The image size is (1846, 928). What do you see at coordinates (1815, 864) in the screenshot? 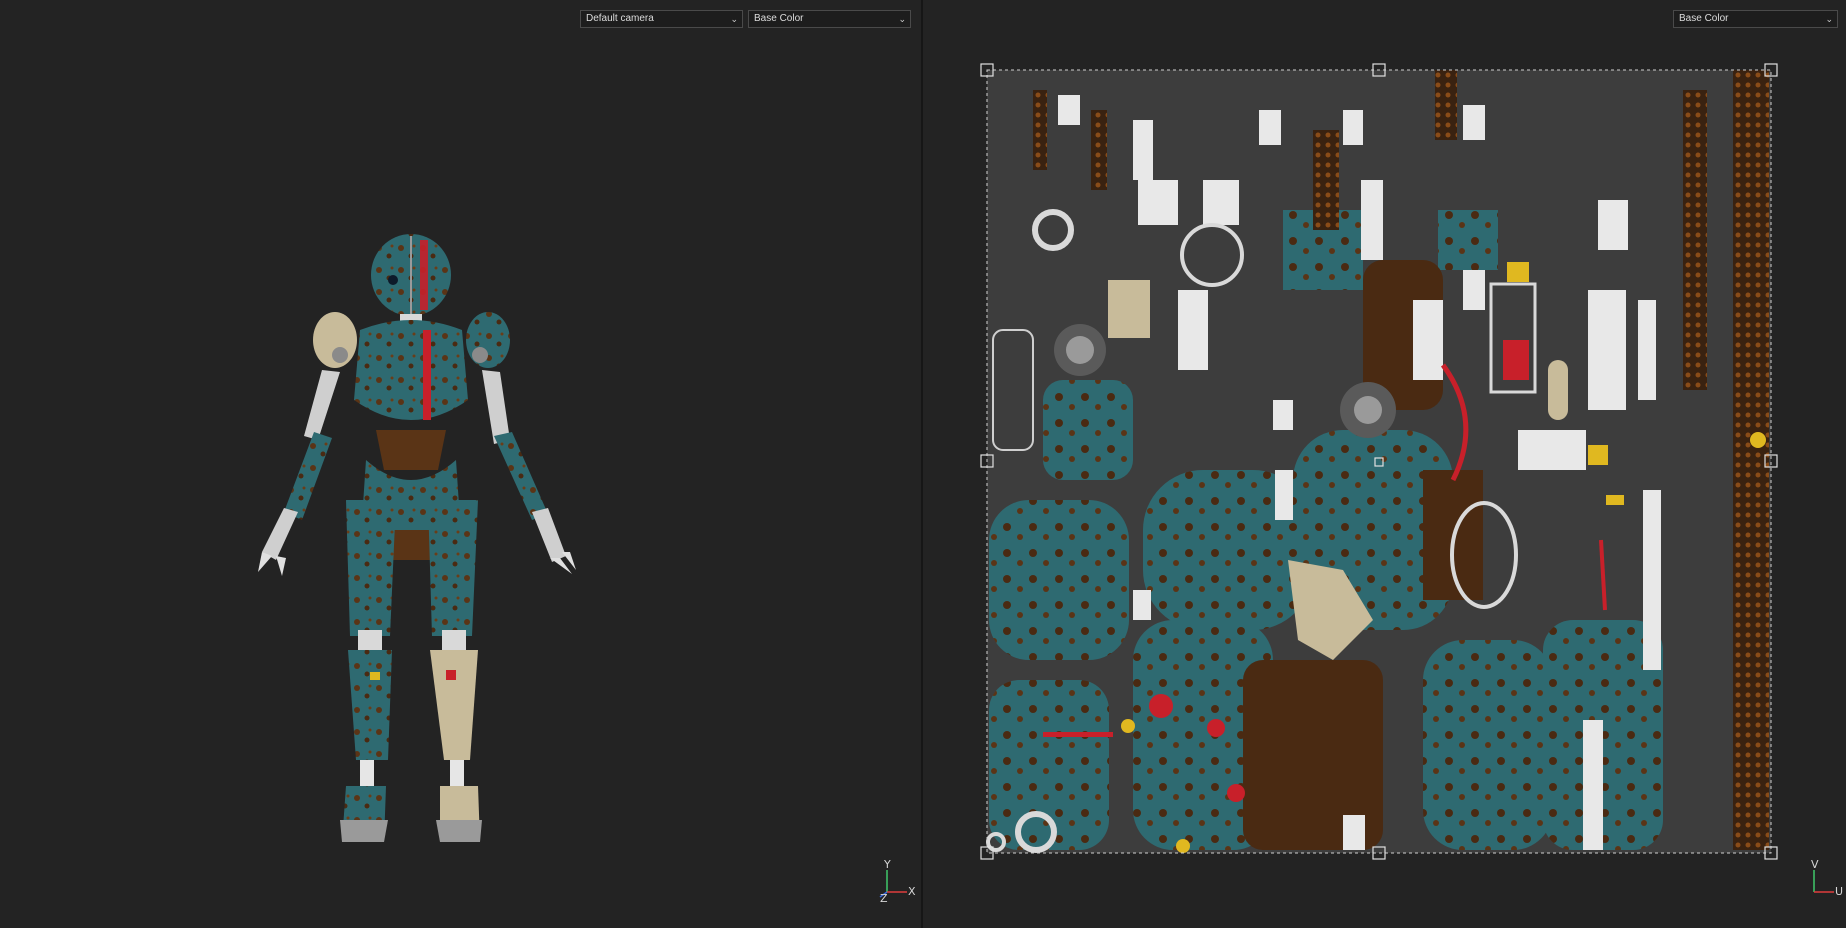
I see `v-axis-label: V` at bounding box center [1815, 864].